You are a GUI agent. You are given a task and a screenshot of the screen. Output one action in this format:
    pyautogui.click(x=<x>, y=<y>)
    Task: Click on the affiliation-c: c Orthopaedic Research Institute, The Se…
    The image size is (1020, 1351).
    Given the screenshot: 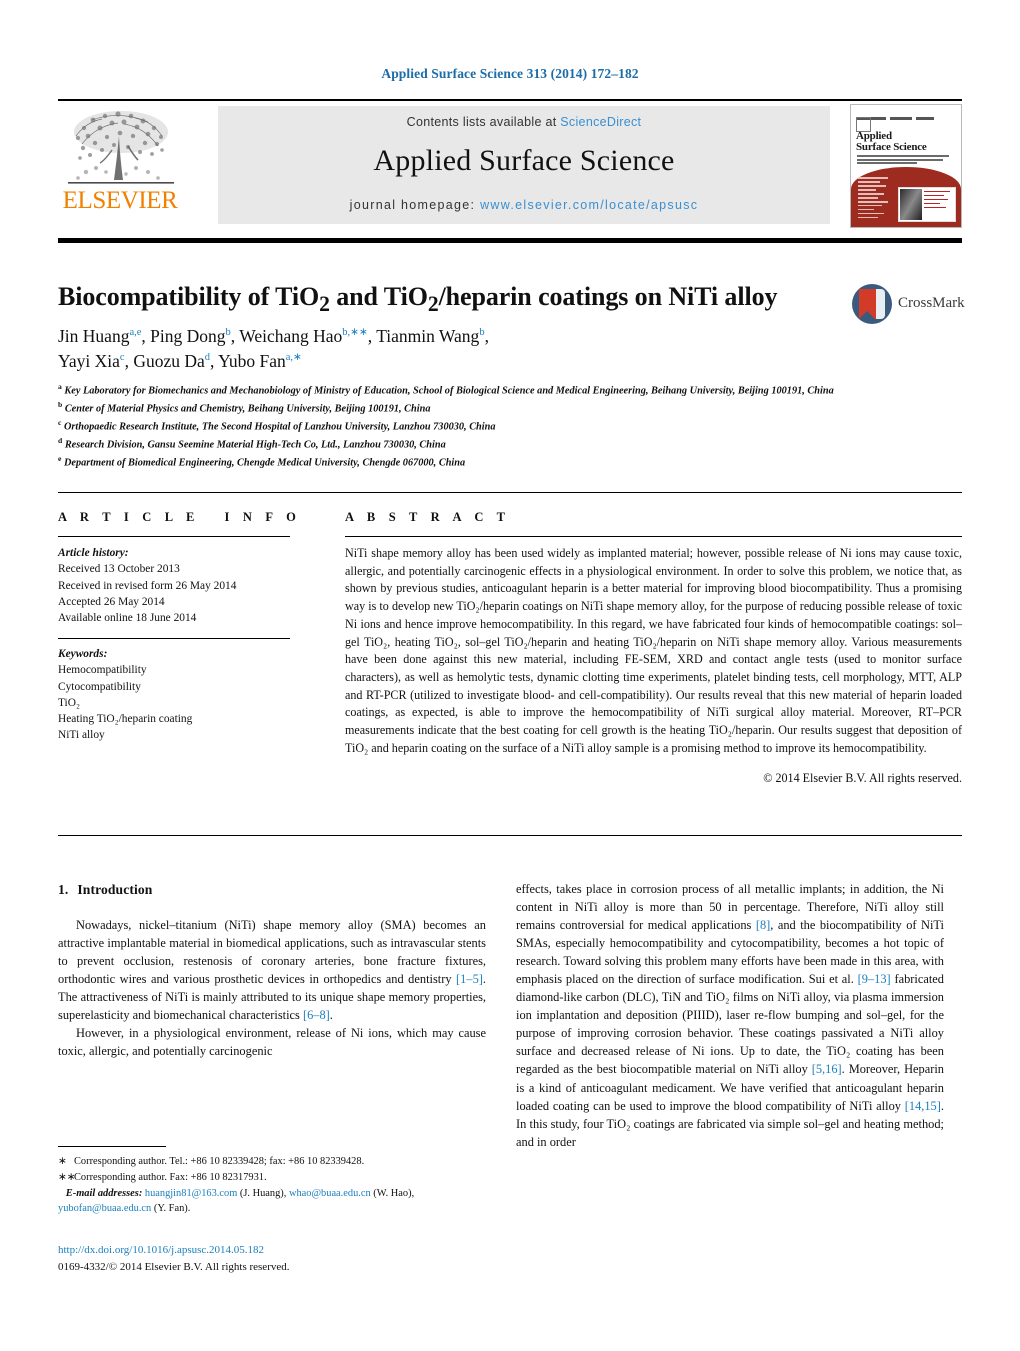 What is the action you would take?
    pyautogui.click(x=277, y=425)
    